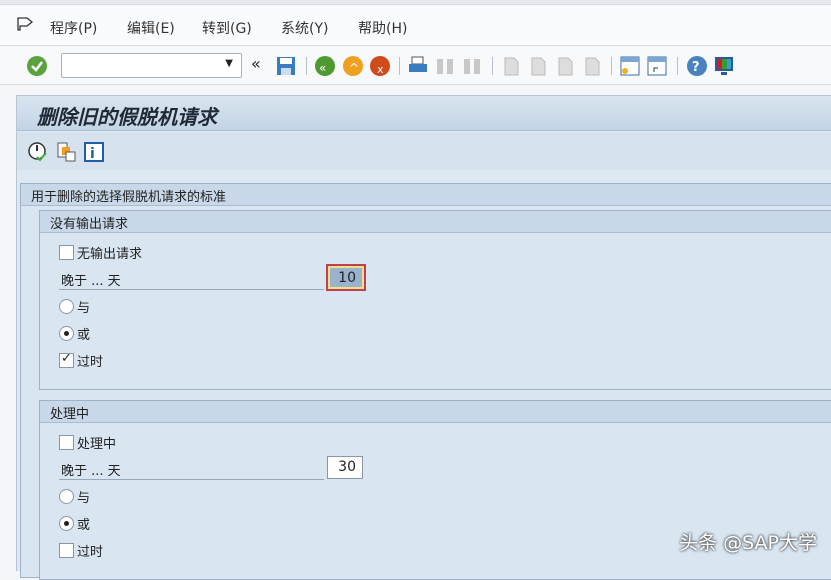  Describe the element at coordinates (724, 66) in the screenshot. I see `layout-icon` at that location.